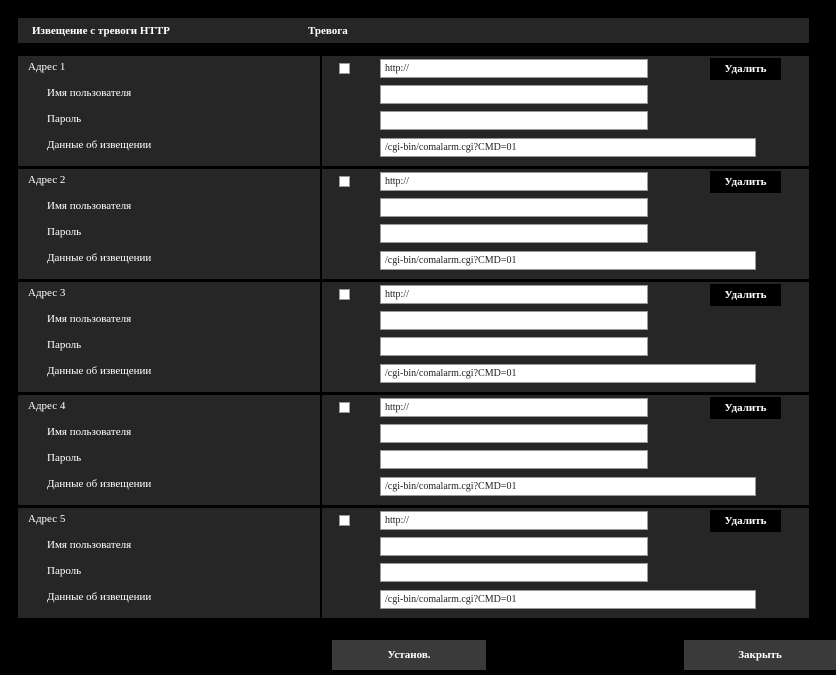  What do you see at coordinates (47, 406) in the screenshot?
I see `address-label: Адрес 4` at bounding box center [47, 406].